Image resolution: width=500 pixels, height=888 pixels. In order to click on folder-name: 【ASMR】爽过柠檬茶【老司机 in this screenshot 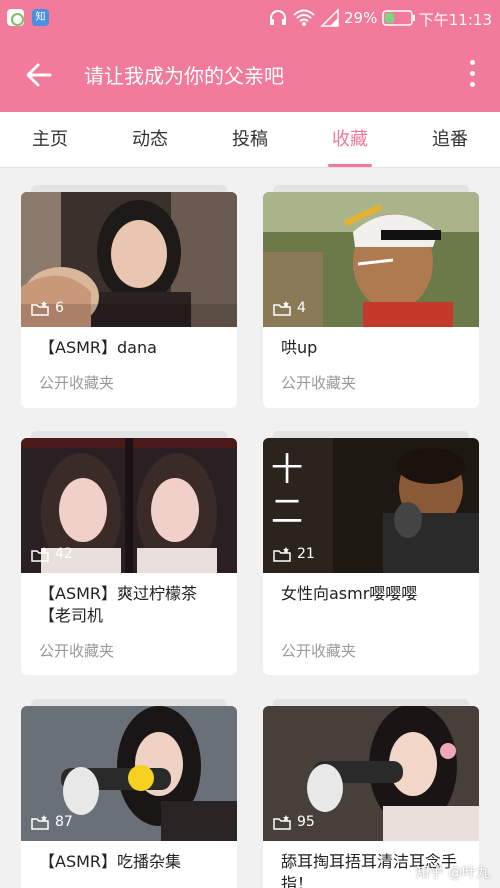, I will do `click(118, 604)`.